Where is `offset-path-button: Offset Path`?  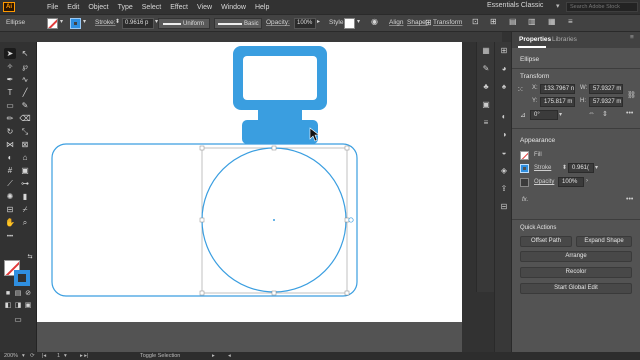 offset-path-button: Offset Path is located at coordinates (546, 241).